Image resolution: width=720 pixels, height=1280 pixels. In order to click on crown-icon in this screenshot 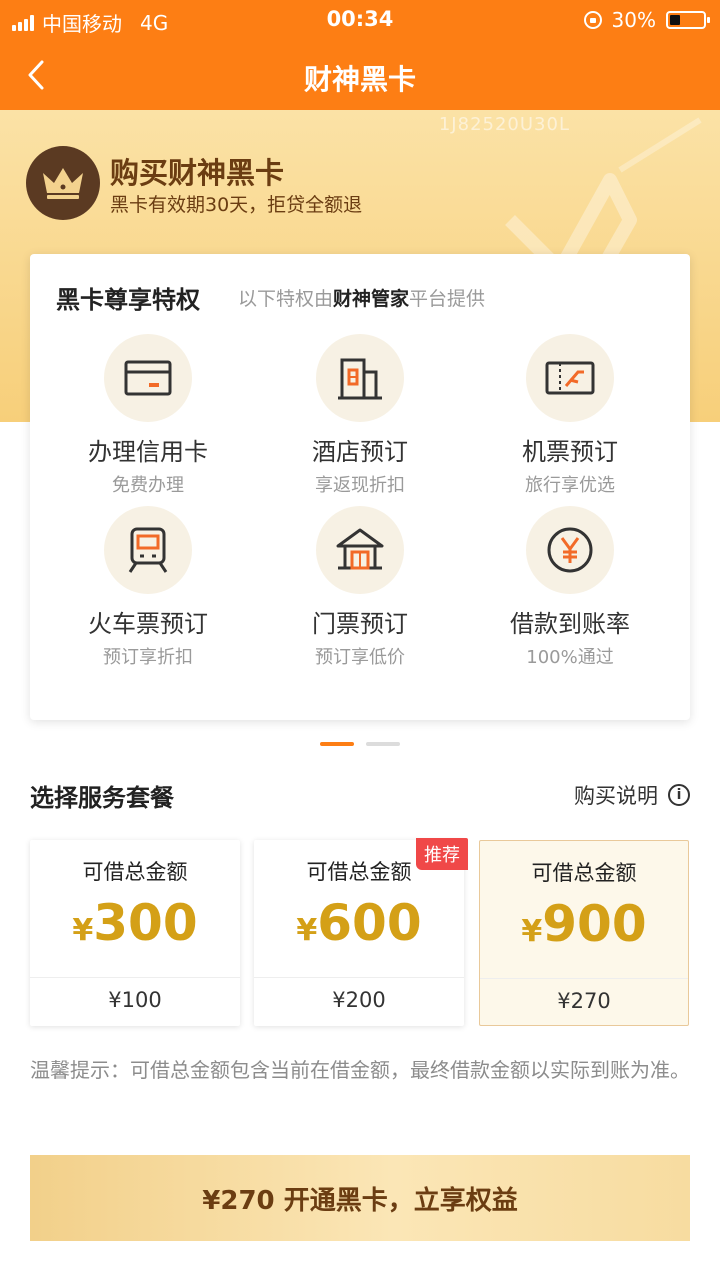, I will do `click(63, 183)`.